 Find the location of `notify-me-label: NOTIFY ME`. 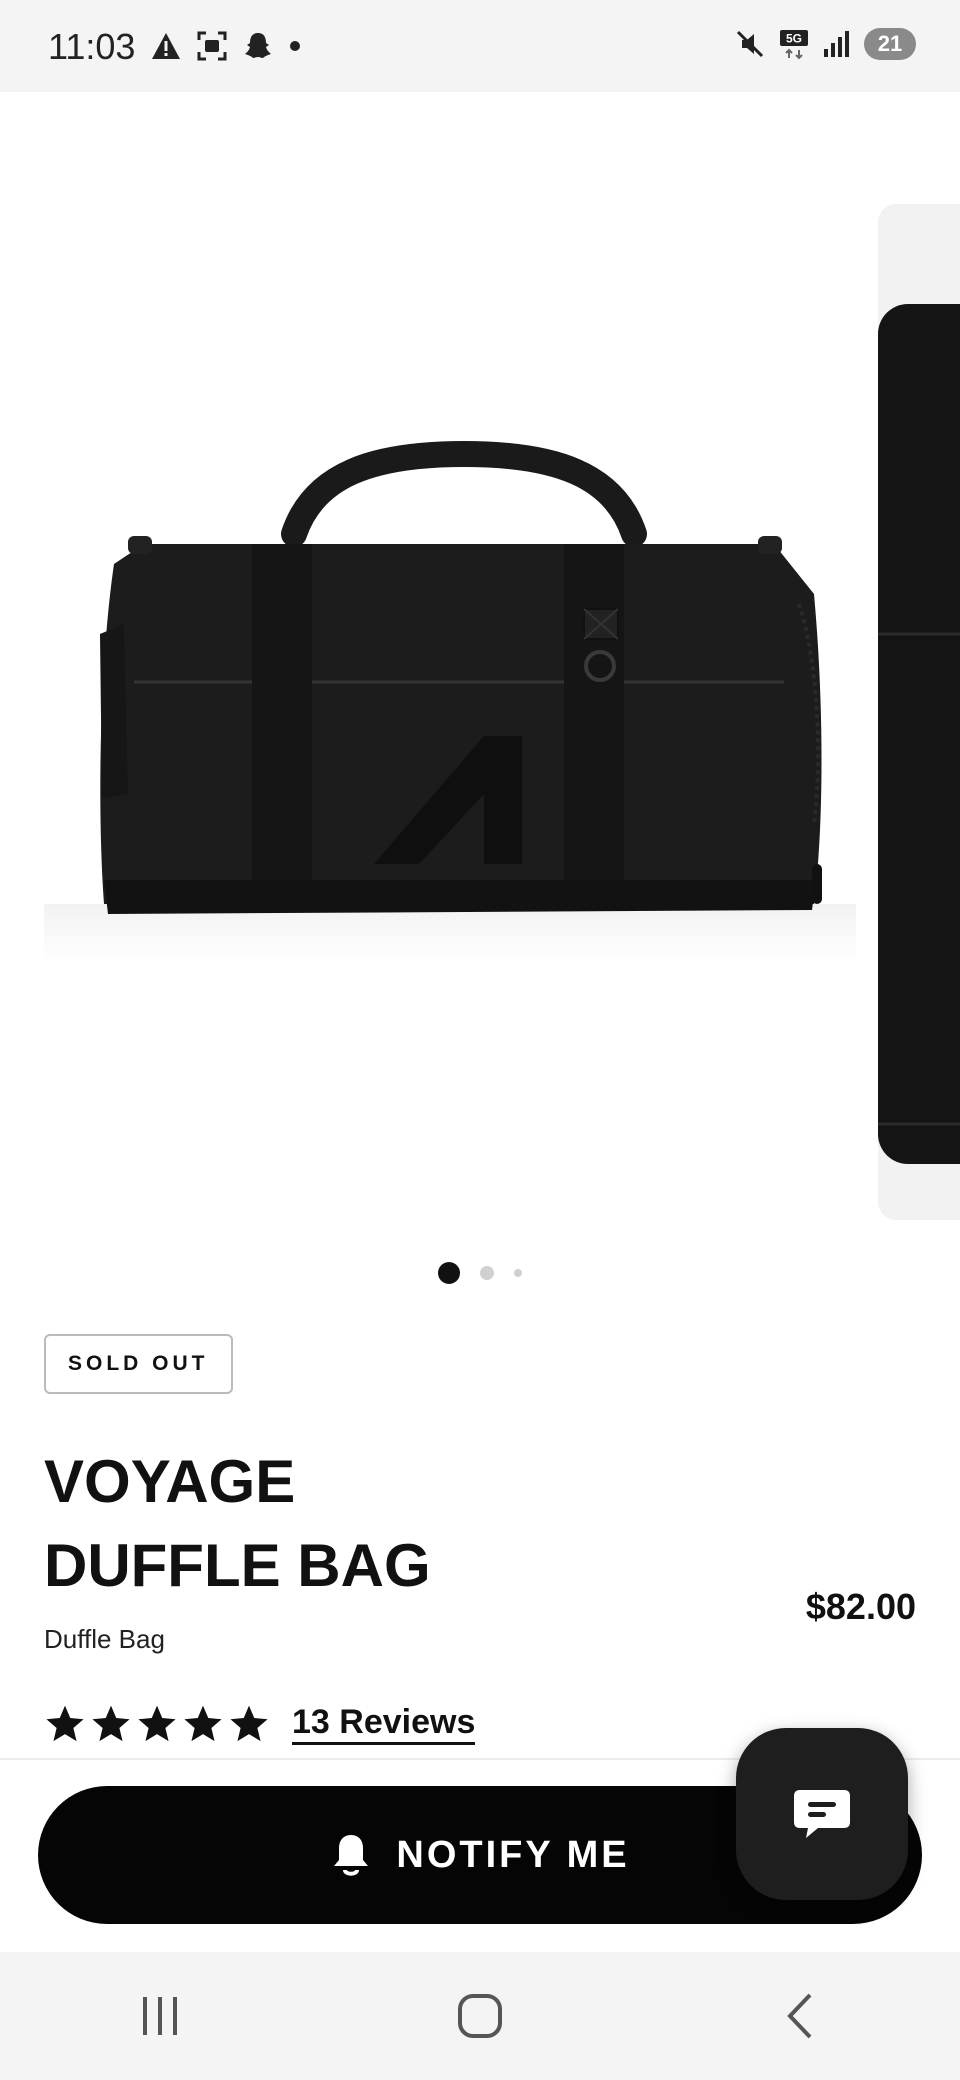

notify-me-label: NOTIFY ME is located at coordinates (513, 1854).